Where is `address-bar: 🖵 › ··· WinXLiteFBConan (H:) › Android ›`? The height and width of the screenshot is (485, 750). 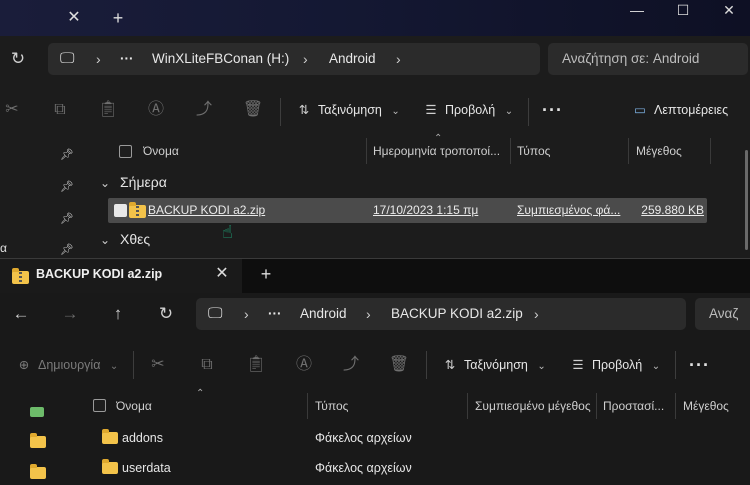 address-bar: 🖵 › ··· WinXLiteFBConan (H:) › Android › is located at coordinates (294, 59).